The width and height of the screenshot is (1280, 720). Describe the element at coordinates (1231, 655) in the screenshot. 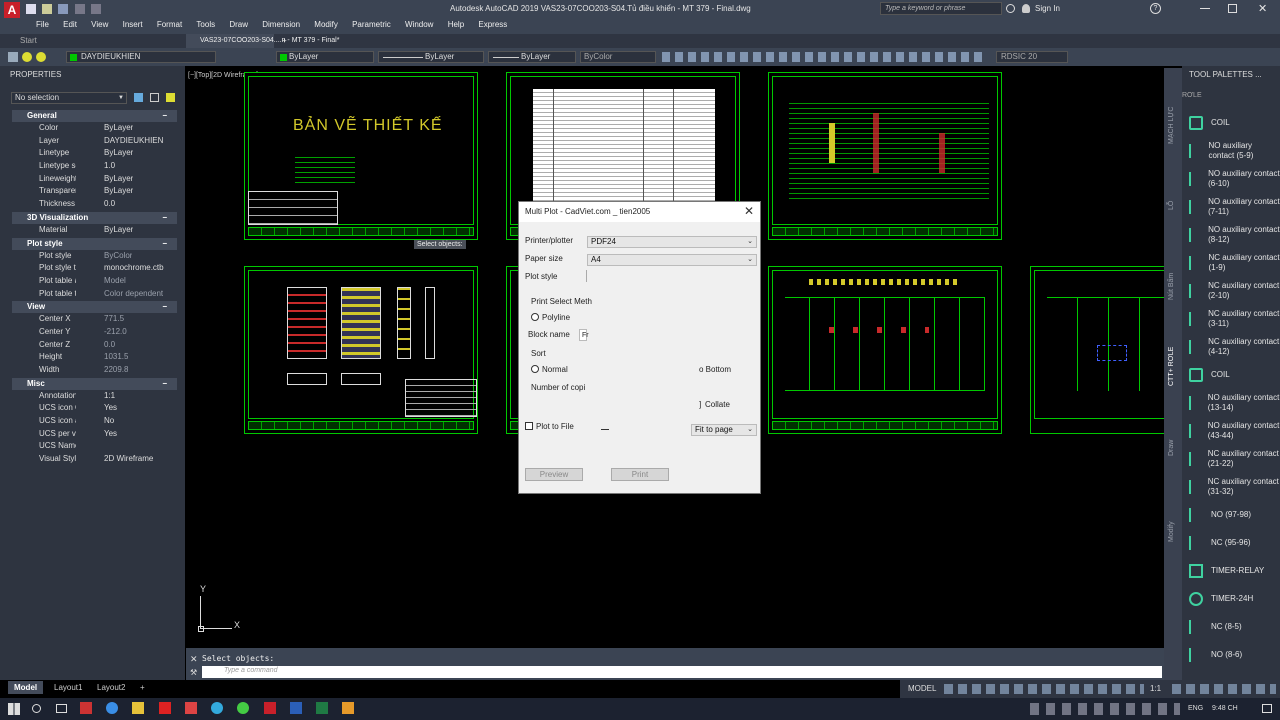

I see `palette-item: NO (8-6)` at that location.